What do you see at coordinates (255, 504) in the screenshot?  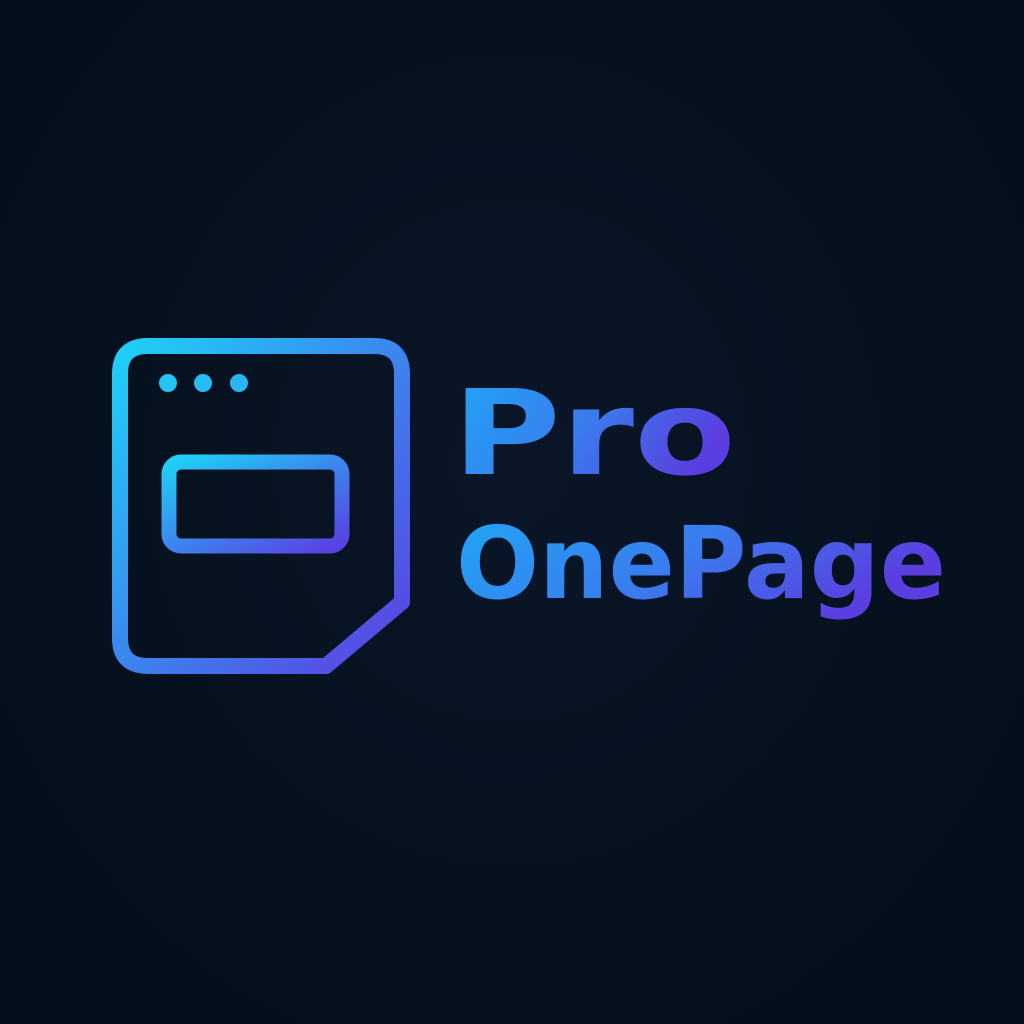 I see `hero-block` at bounding box center [255, 504].